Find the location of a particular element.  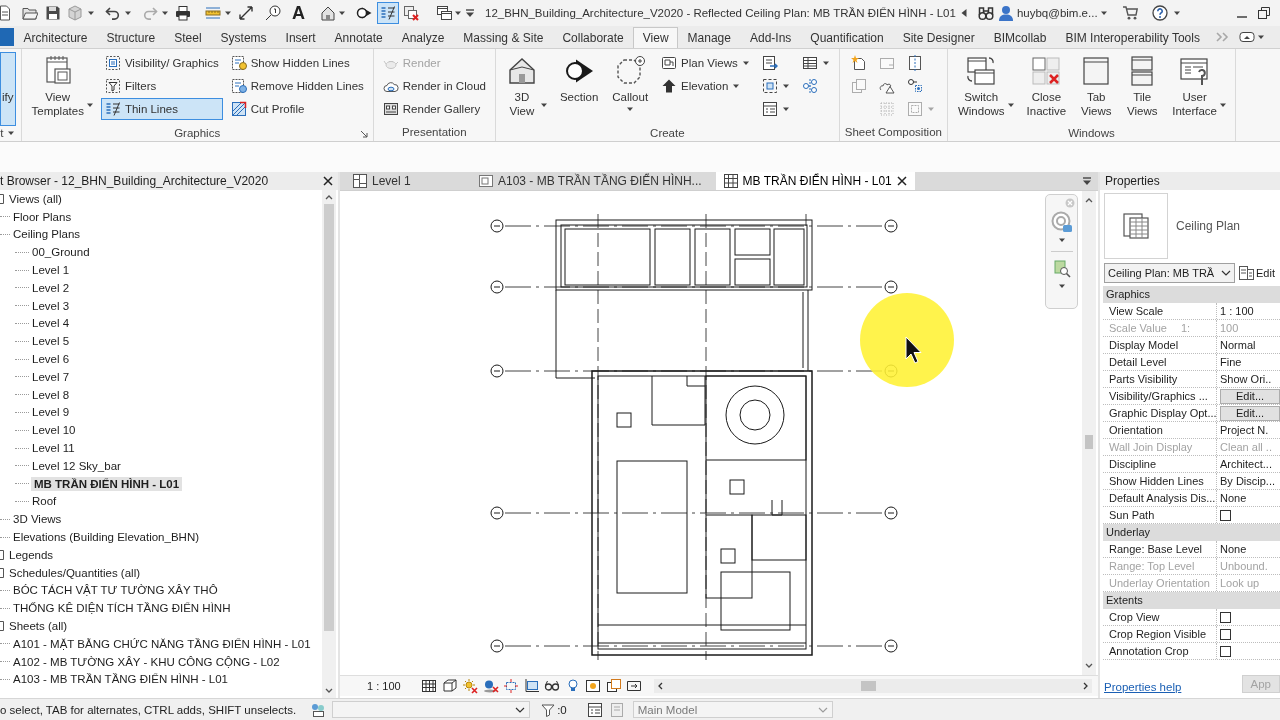

tree-item: Level 8 is located at coordinates (51, 394).